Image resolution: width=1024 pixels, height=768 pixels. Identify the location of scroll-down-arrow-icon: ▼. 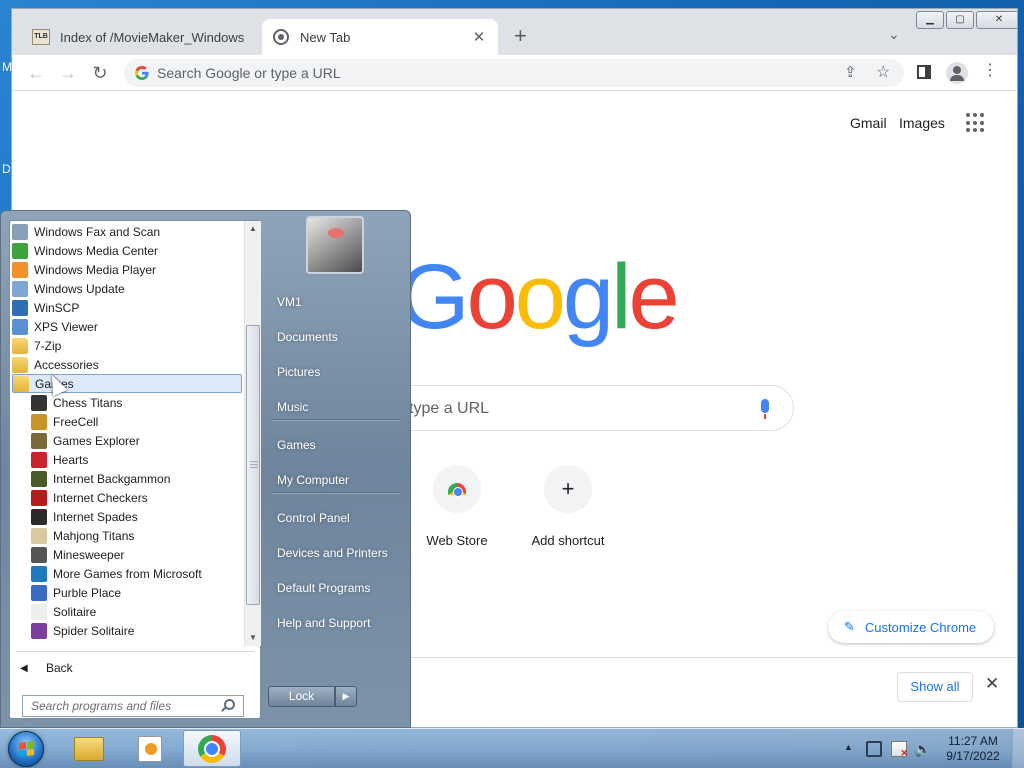
(253, 638).